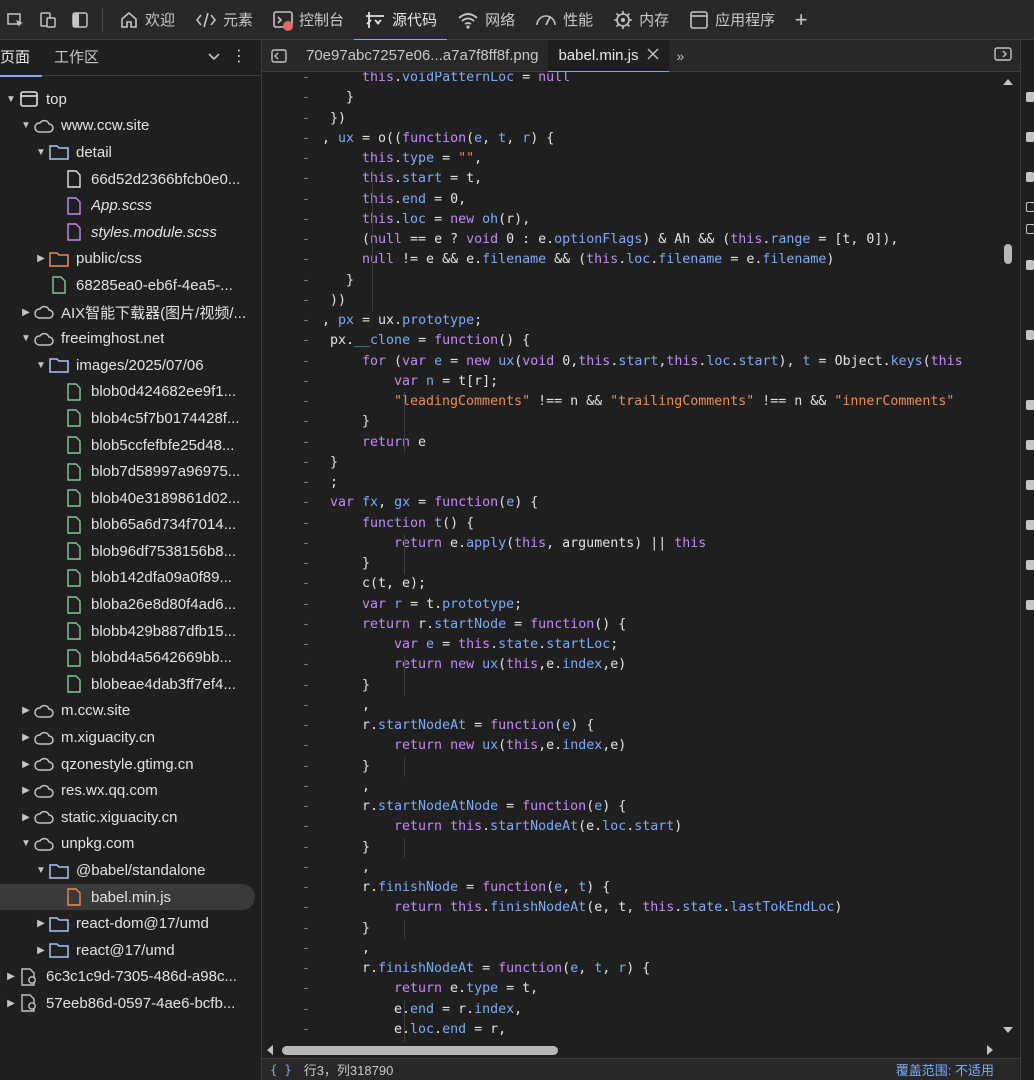  I want to click on code-line: r.finishNodeAt = function(e, t, r) {, so click(506, 969).